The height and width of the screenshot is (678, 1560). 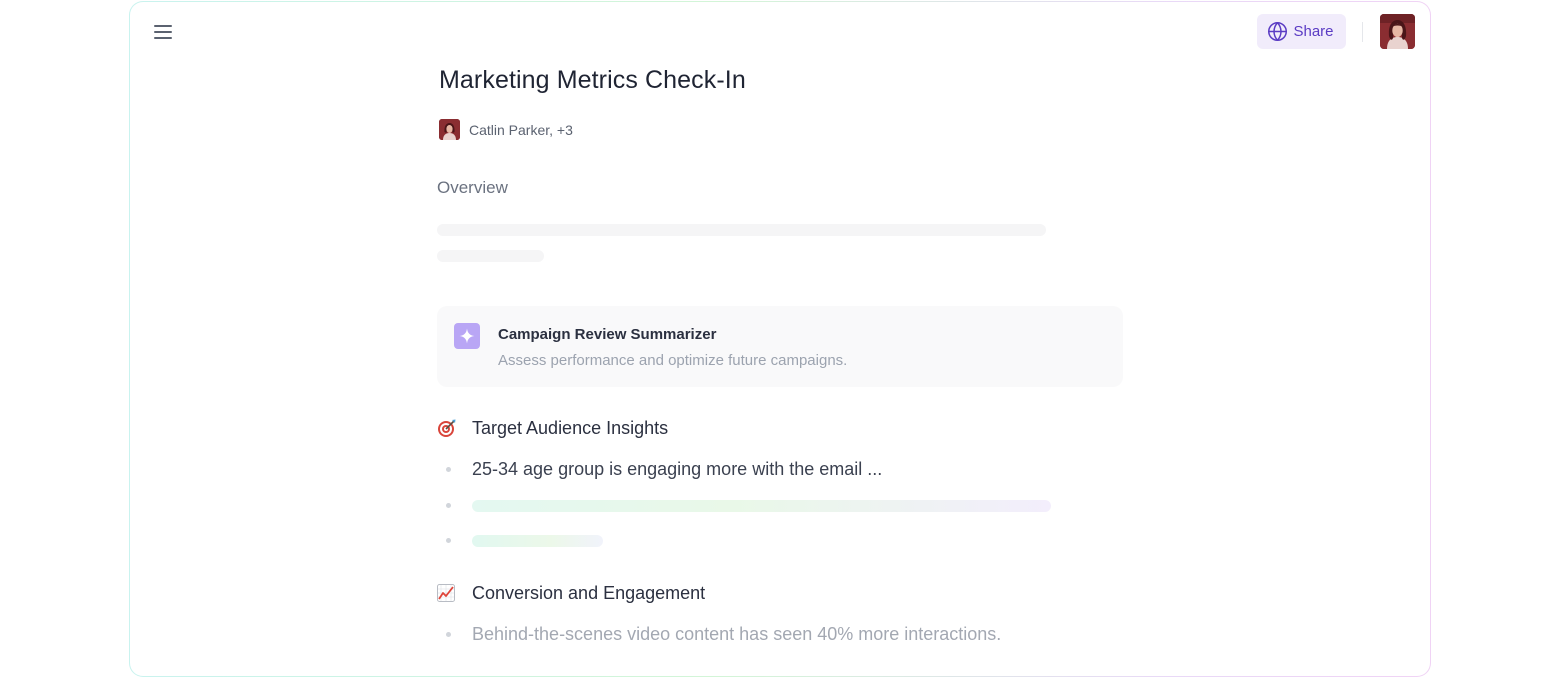 I want to click on authors-row: Catlin Parker, +3, so click(x=506, y=129).